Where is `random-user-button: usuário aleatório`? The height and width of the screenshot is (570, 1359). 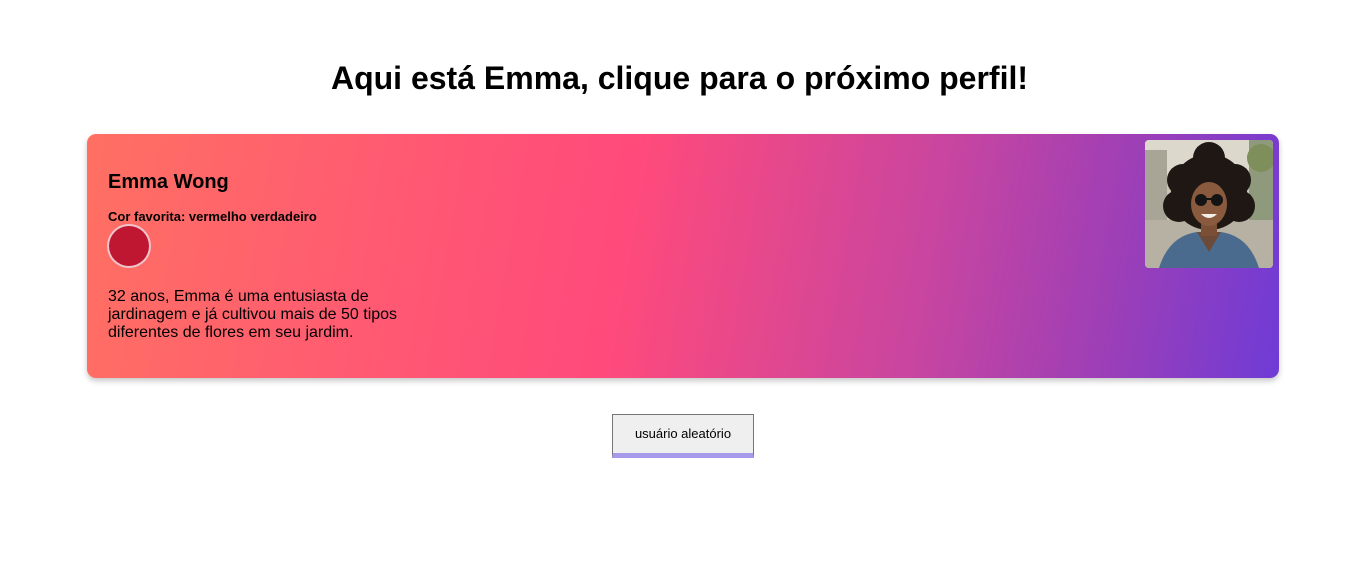
random-user-button: usuário aleatório is located at coordinates (683, 436).